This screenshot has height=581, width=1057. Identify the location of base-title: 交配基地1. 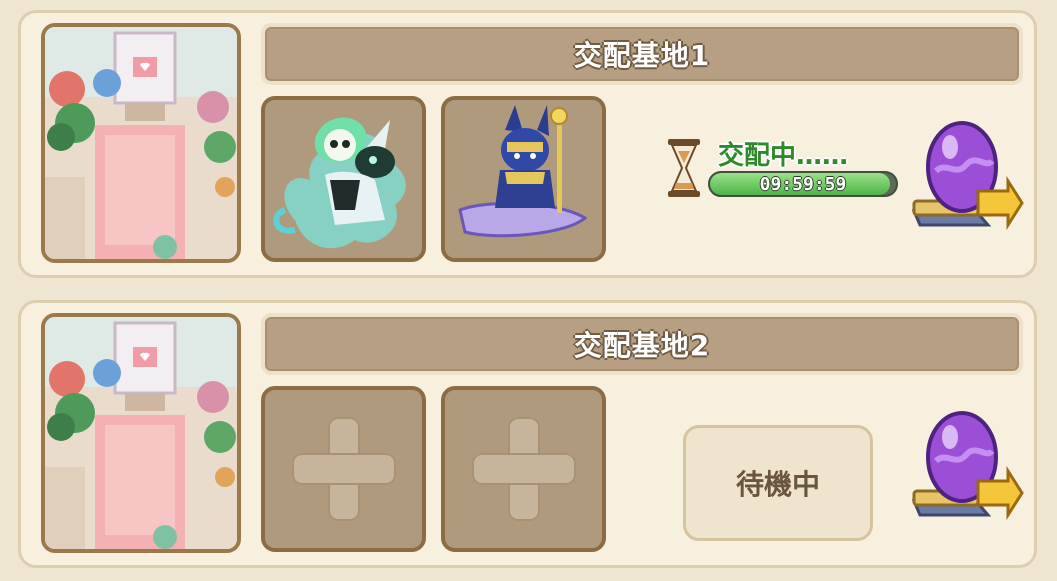
(642, 54).